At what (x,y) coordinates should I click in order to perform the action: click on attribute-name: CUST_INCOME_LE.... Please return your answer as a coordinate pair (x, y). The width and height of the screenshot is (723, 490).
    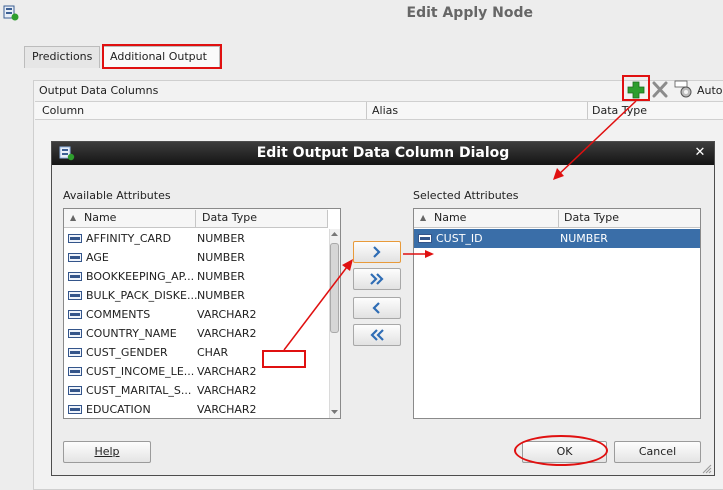
    Looking at the image, I should click on (140, 371).